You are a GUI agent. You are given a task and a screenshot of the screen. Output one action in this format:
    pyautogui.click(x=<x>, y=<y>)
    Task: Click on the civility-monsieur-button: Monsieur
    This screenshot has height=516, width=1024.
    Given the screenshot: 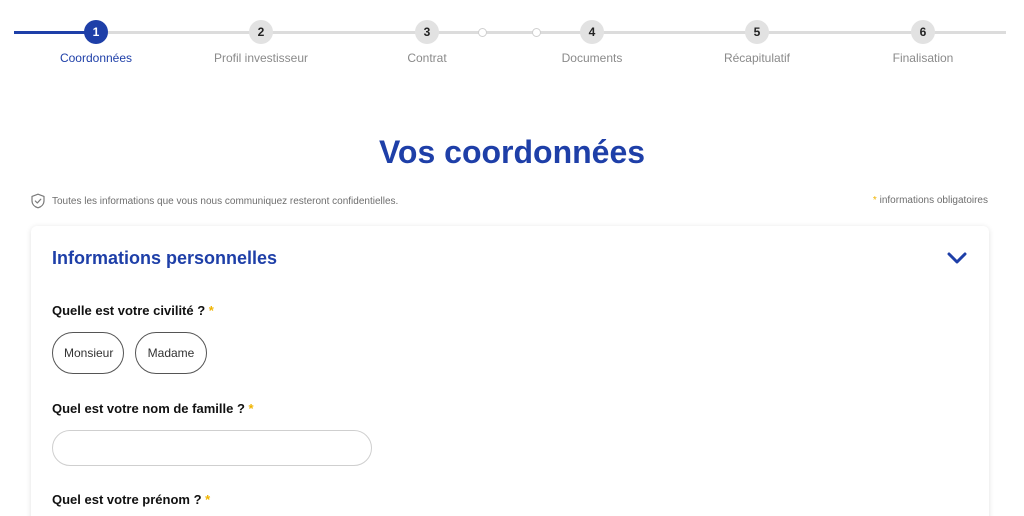 What is the action you would take?
    pyautogui.click(x=88, y=353)
    